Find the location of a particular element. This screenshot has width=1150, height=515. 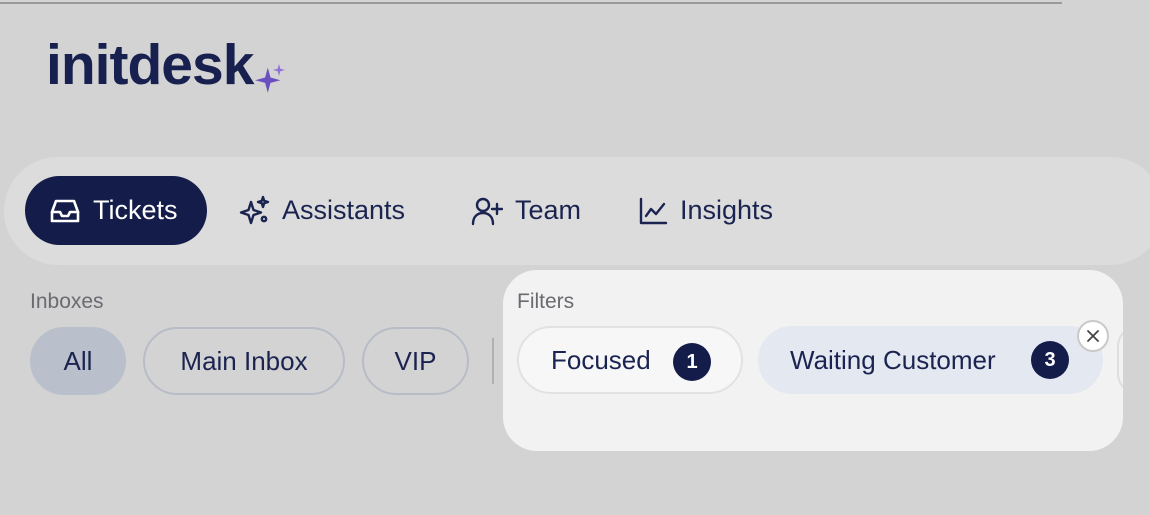

top-divider is located at coordinates (531, 3).